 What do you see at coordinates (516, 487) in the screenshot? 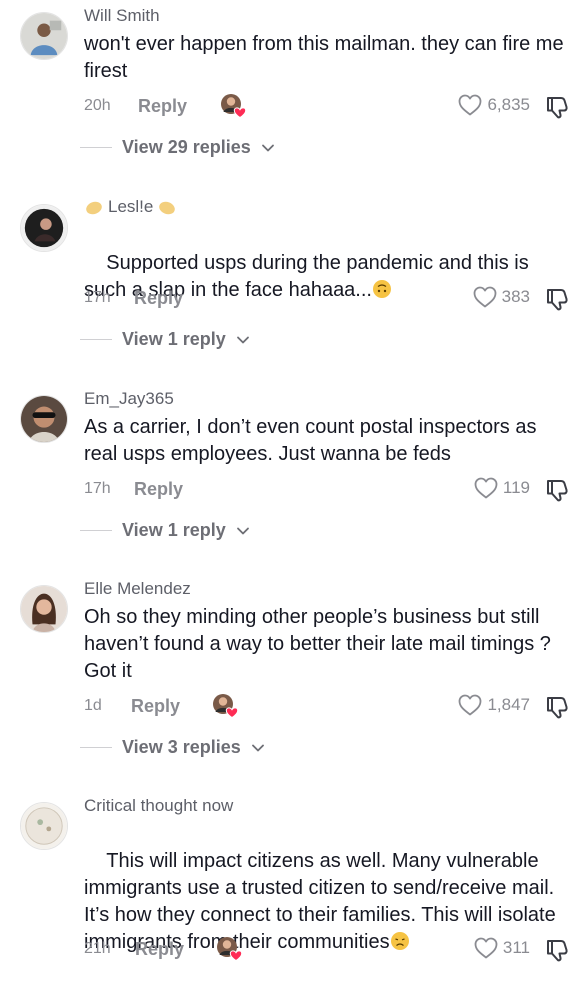
I see `like-count: 119` at bounding box center [516, 487].